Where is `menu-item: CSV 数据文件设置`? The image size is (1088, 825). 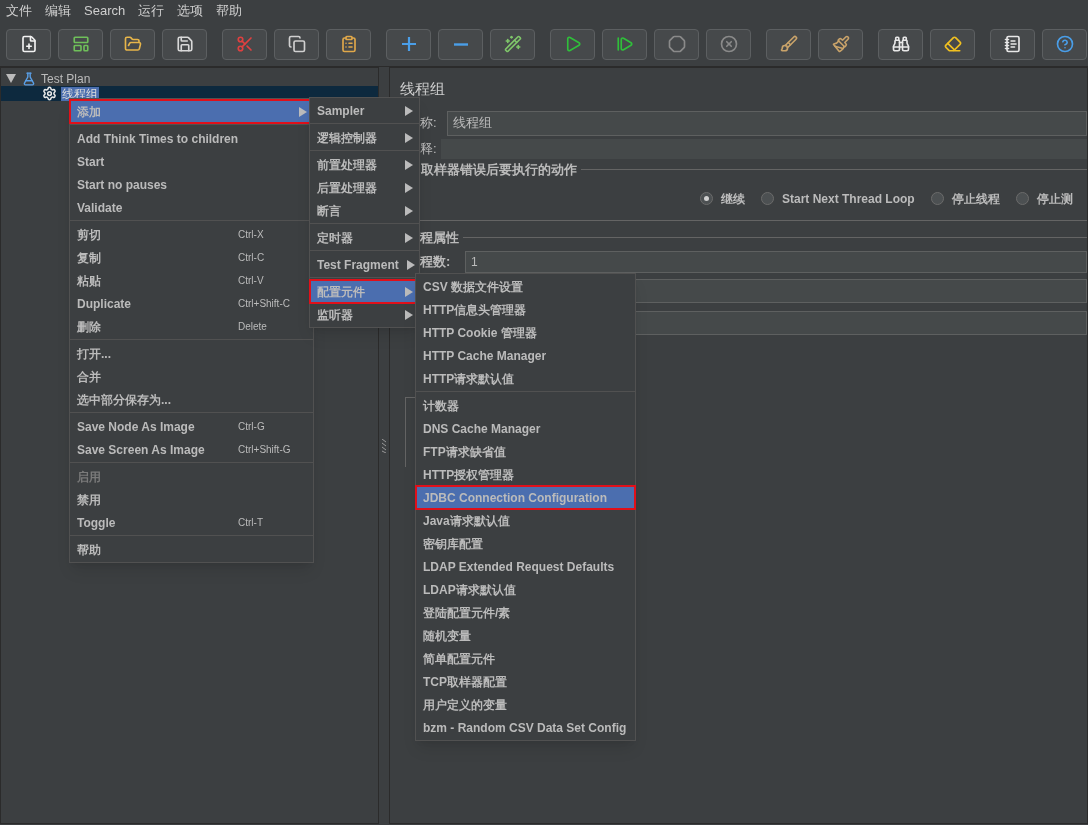 menu-item: CSV 数据文件设置 is located at coordinates (525, 286).